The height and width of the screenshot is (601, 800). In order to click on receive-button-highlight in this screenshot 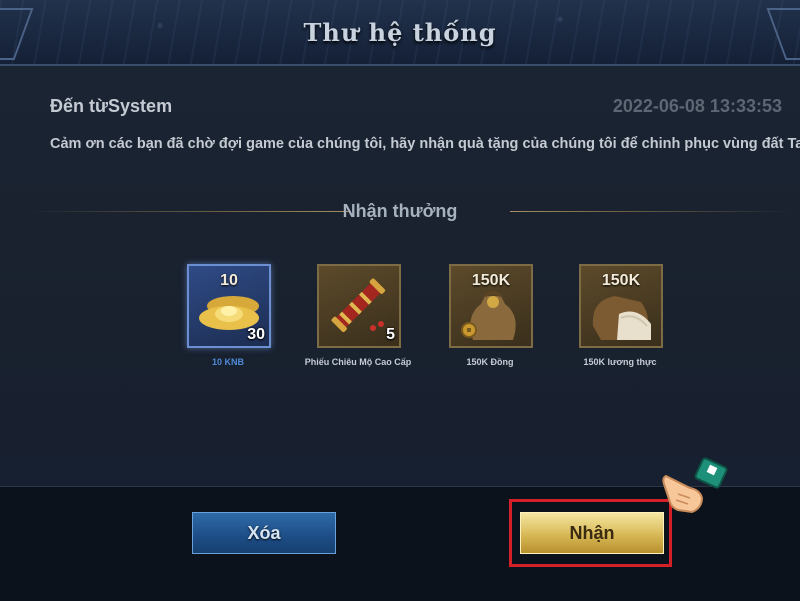, I will do `click(590, 533)`.